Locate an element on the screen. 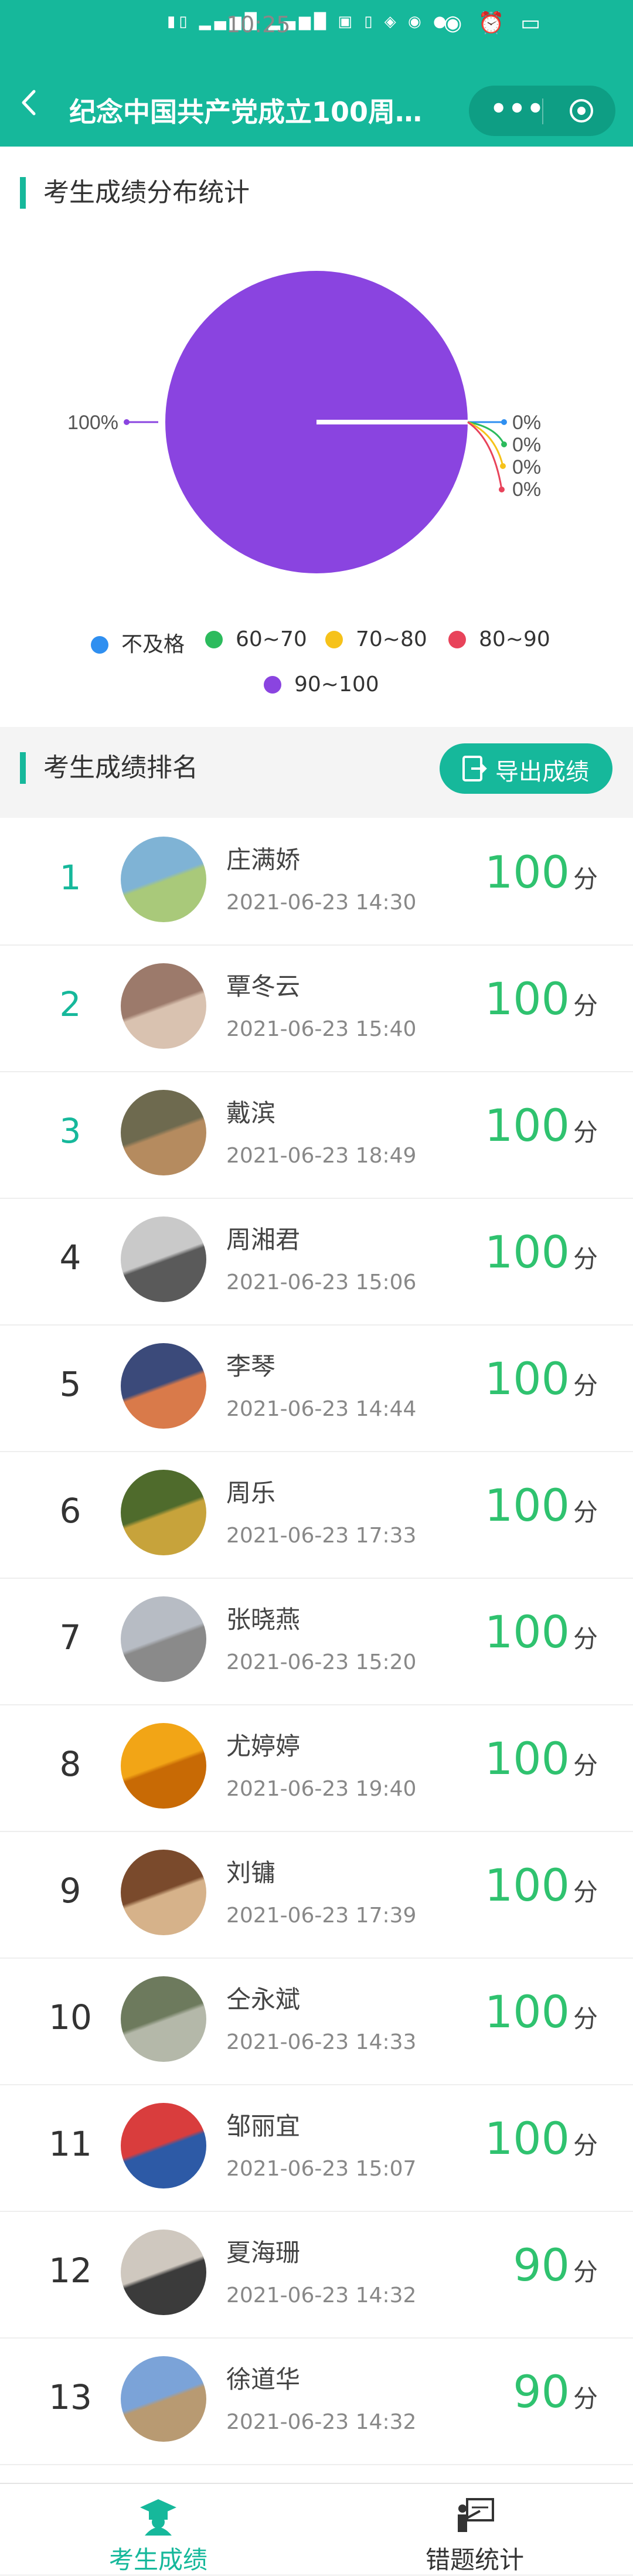 This screenshot has width=633, height=2576. submit-time: 2021-06-23 15:06 is located at coordinates (322, 1282).